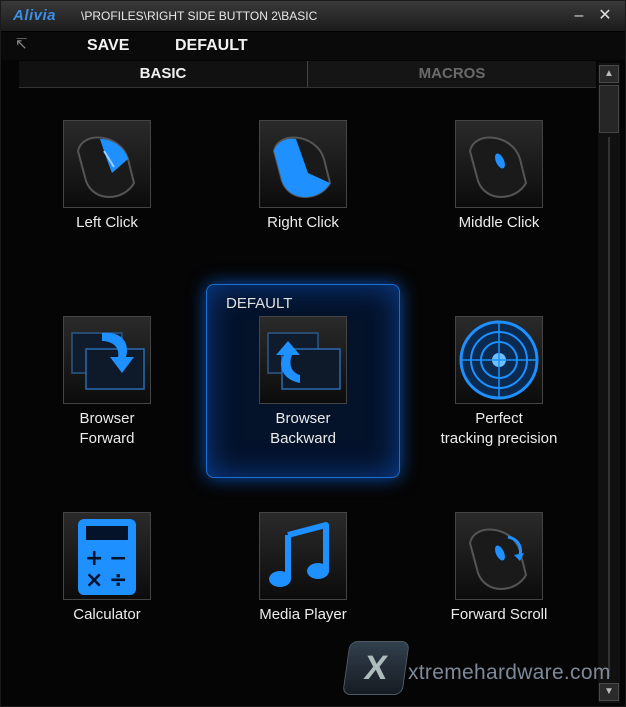 The height and width of the screenshot is (707, 626). Describe the element at coordinates (499, 428) in the screenshot. I see `action-label: Perfect tracking precision` at that location.